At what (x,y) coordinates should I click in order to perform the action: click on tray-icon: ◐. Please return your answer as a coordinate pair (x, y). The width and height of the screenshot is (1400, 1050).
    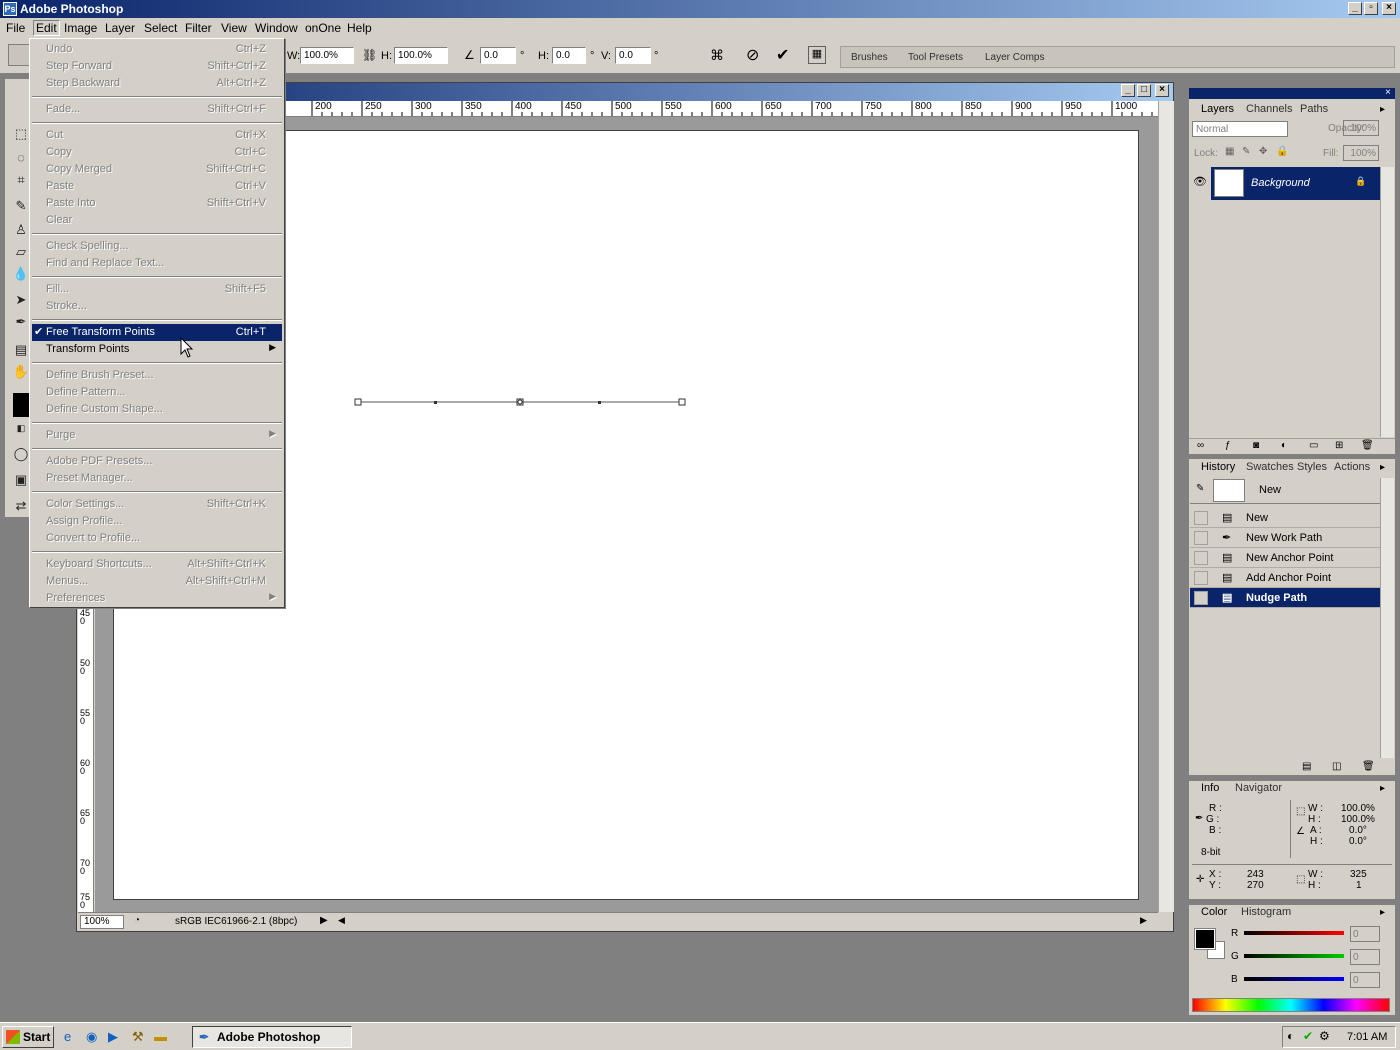
    Looking at the image, I should click on (1290, 1036).